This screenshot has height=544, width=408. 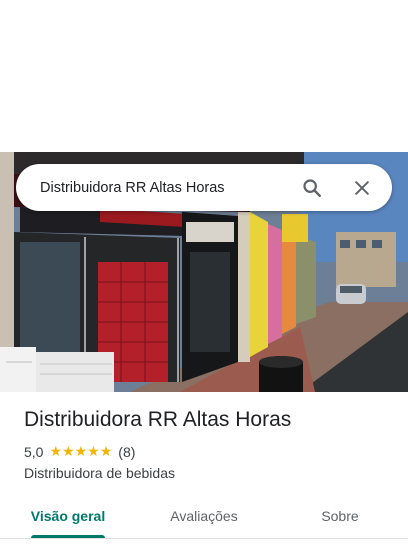 I want to click on place-category: Distribuidora de bebidas, so click(x=99, y=473).